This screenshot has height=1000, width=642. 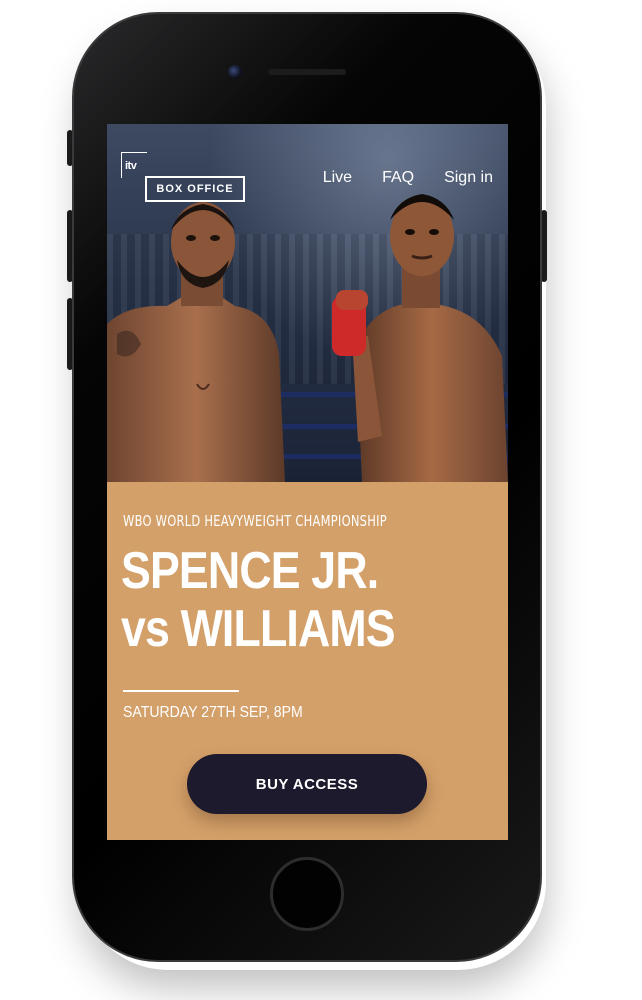 What do you see at coordinates (235, 72) in the screenshot?
I see `front-camera` at bounding box center [235, 72].